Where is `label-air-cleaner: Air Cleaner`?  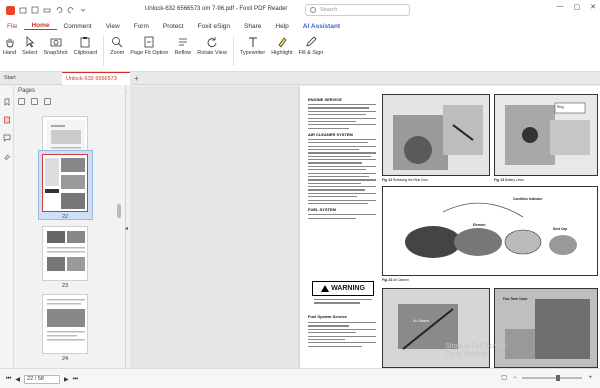
label-air-cleaner: Air Cleaner is located at coordinates (421, 321).